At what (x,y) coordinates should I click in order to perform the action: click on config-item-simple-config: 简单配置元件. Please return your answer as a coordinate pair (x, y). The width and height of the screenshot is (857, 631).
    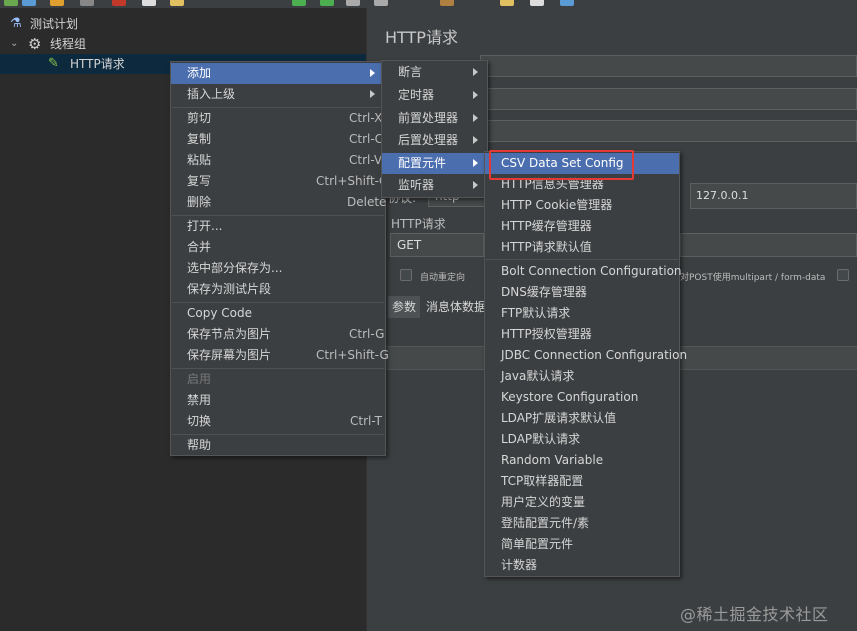
    Looking at the image, I should click on (582, 544).